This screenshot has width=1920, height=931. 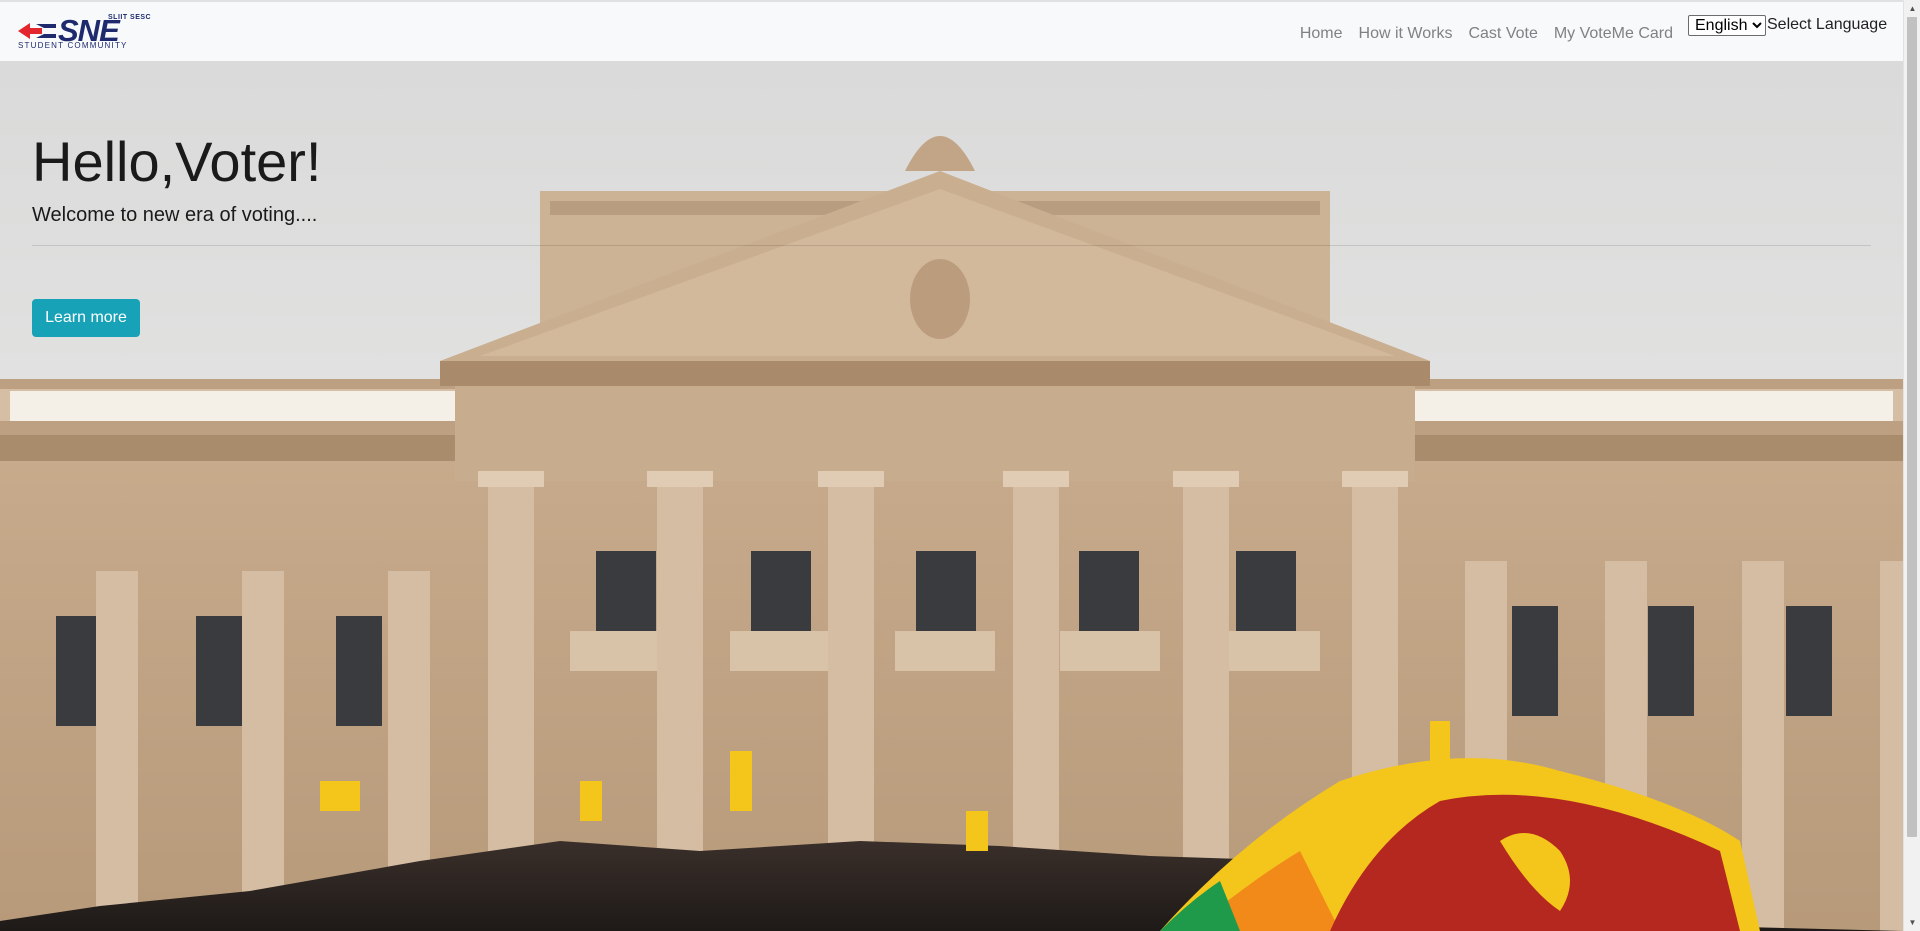 What do you see at coordinates (73, 45) in the screenshot?
I see `logo-subtitle: STUDENT COMMUNITY` at bounding box center [73, 45].